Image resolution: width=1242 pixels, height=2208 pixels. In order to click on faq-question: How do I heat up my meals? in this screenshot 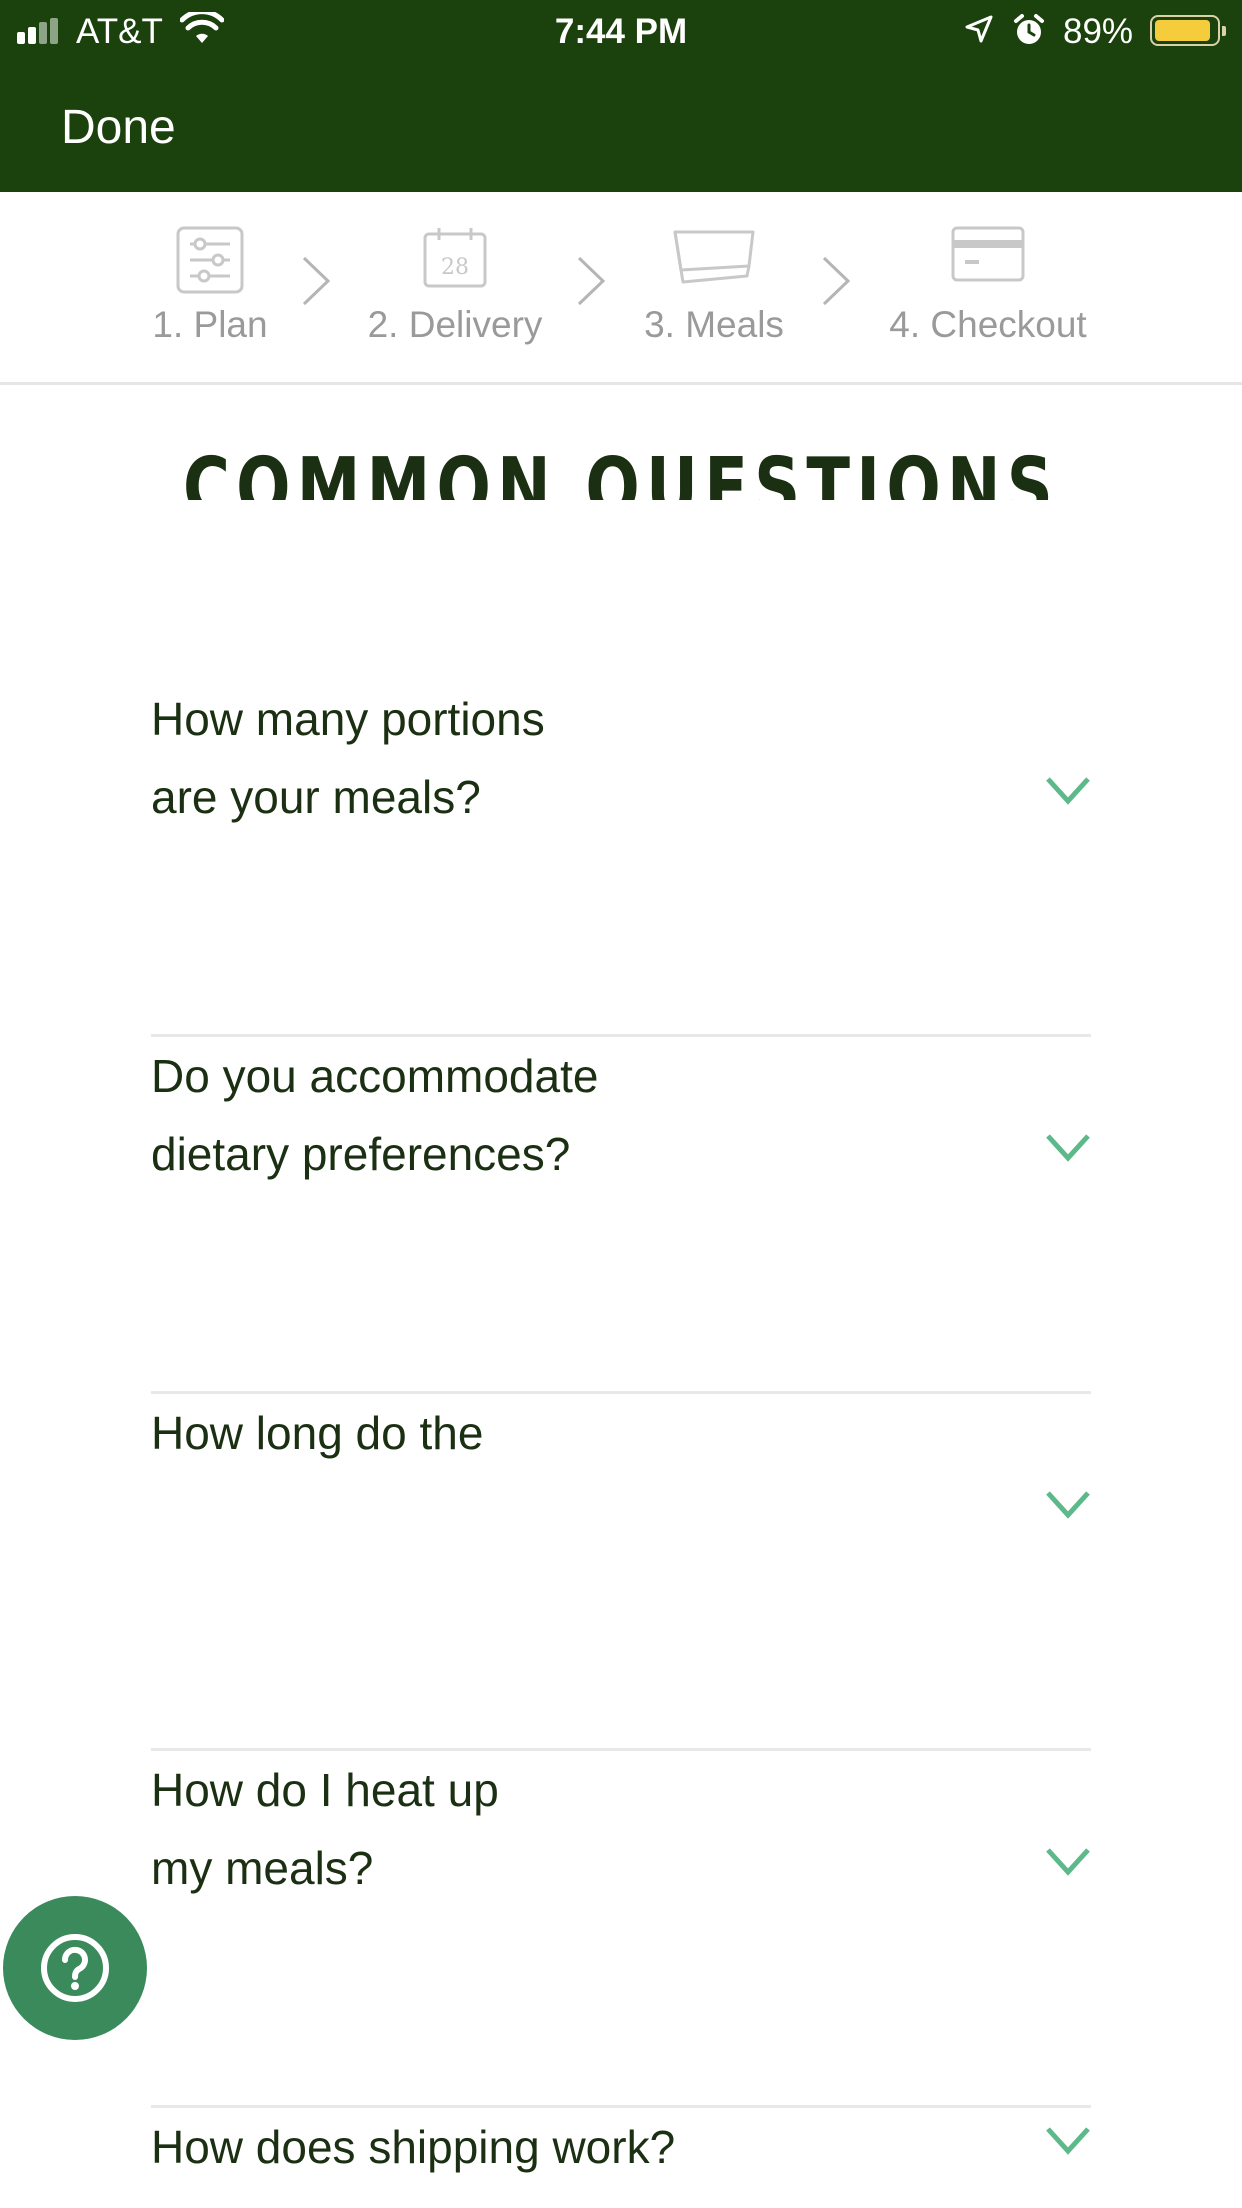, I will do `click(501, 1829)`.